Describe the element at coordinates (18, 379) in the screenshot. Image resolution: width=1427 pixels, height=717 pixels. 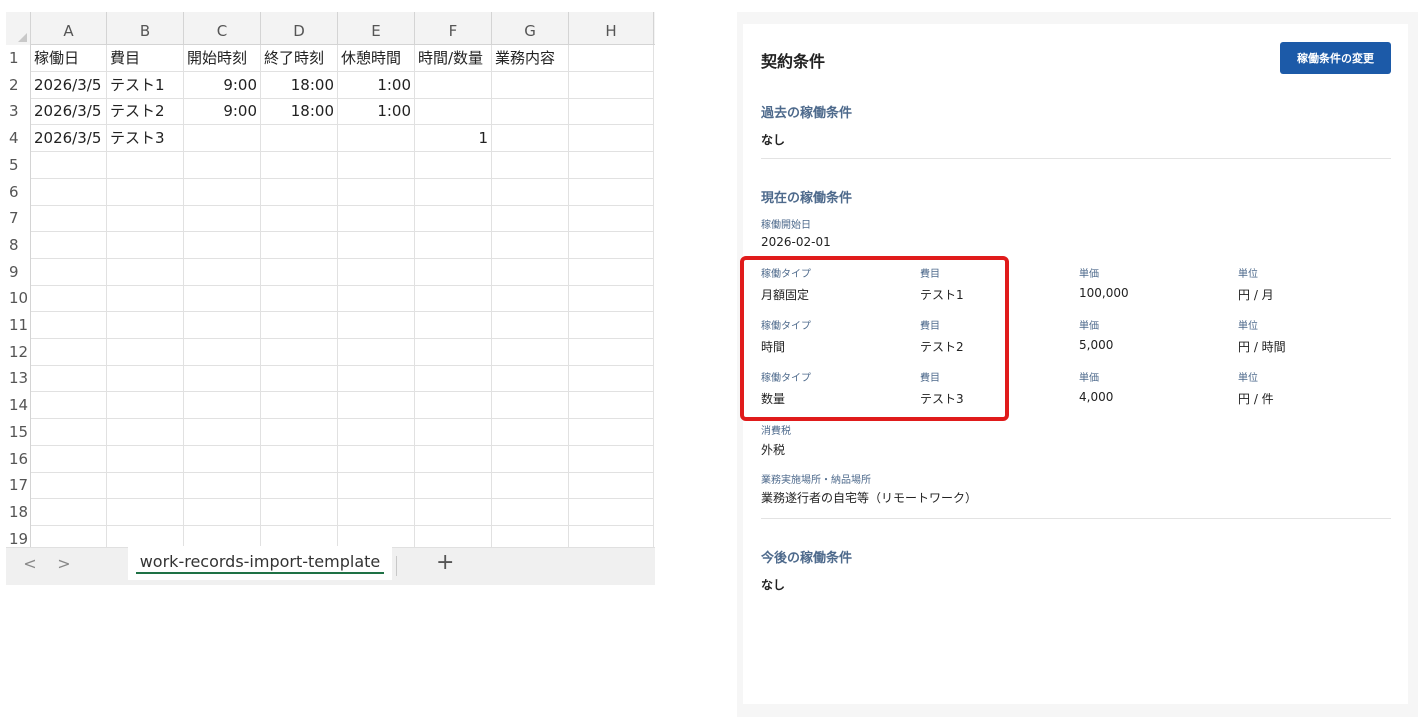
I see `row-header: 13` at that location.